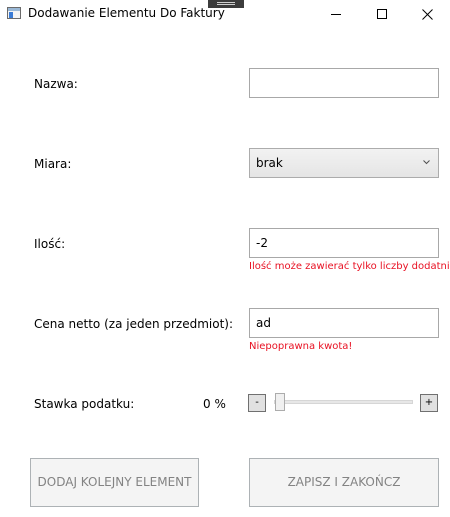  I want to click on minimize-icon, so click(336, 14).